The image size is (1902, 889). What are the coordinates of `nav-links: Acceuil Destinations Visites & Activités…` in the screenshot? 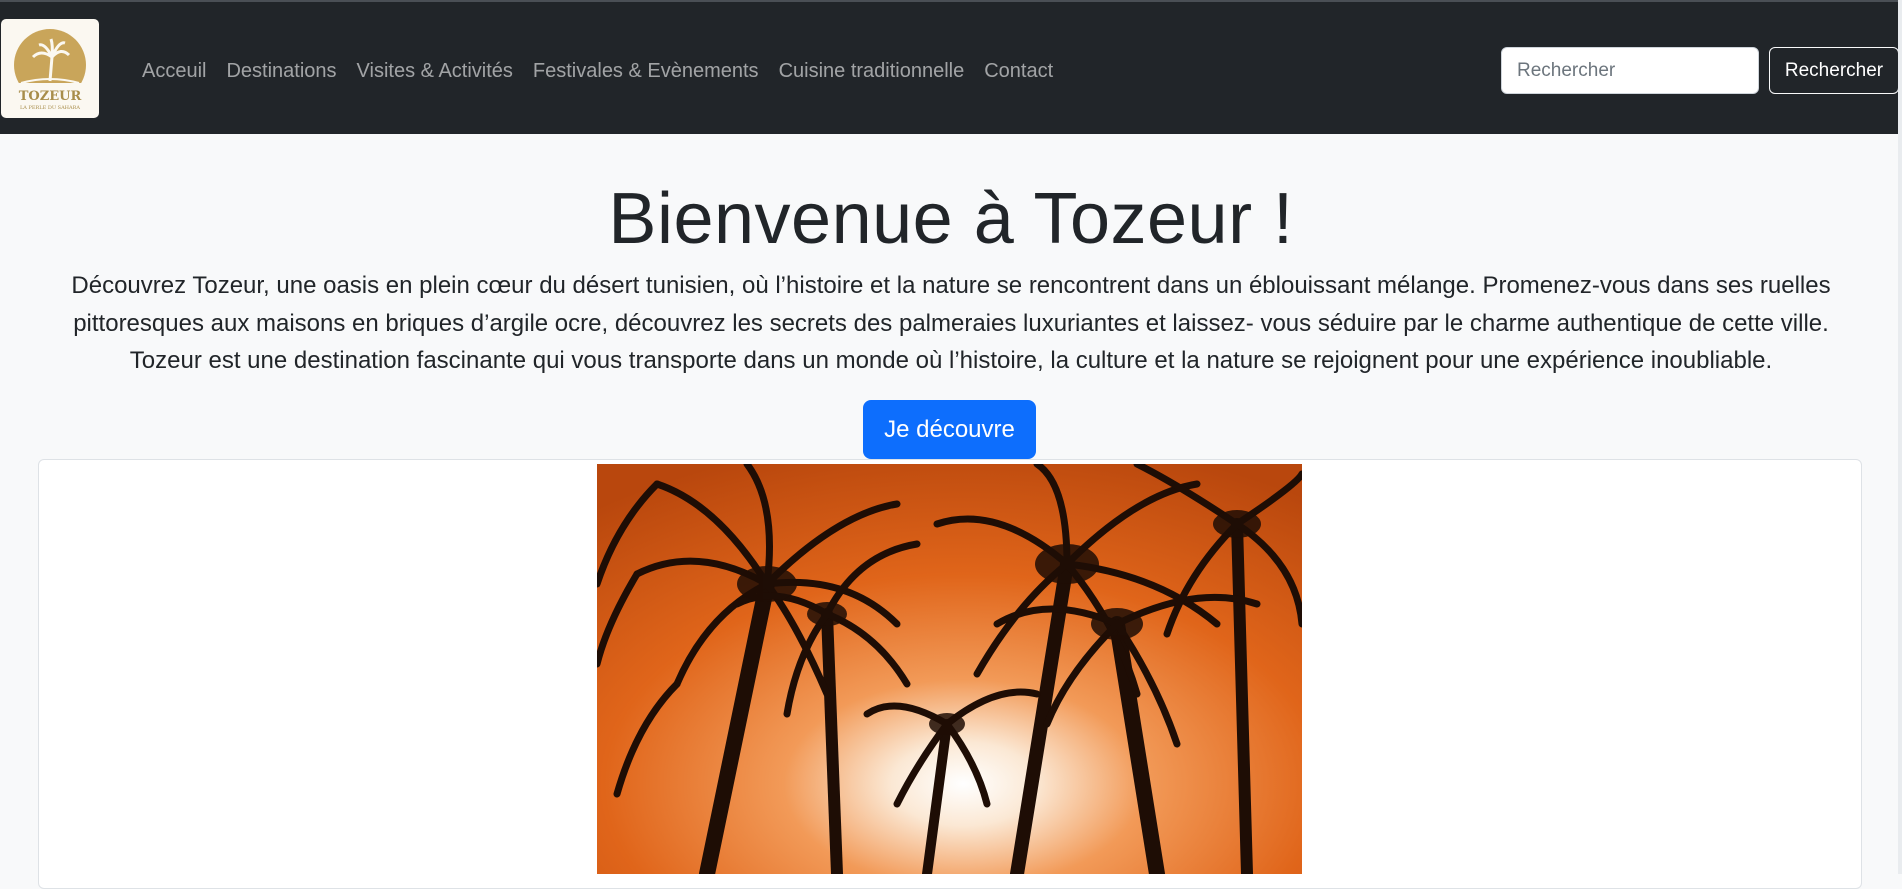 It's located at (607, 71).